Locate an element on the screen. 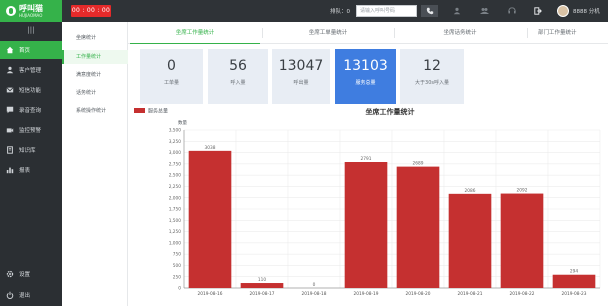 Image resolution: width=608 pixels, height=306 pixels. y-tick-label: 750 is located at coordinates (177, 255).